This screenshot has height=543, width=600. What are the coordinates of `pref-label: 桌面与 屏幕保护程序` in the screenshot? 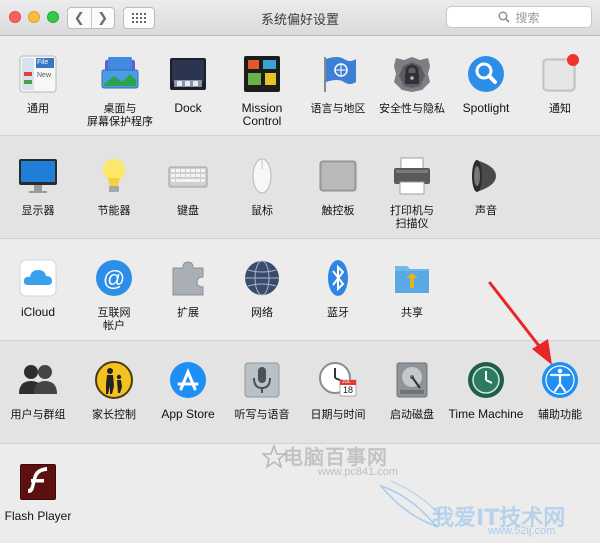 It's located at (120, 115).